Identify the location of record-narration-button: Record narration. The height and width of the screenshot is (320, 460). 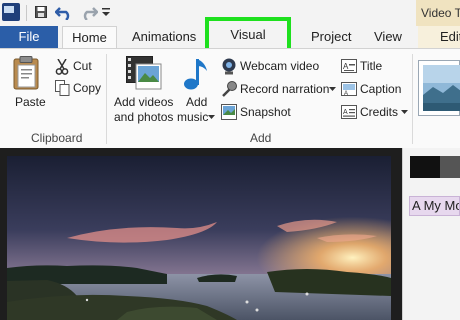
(280, 90).